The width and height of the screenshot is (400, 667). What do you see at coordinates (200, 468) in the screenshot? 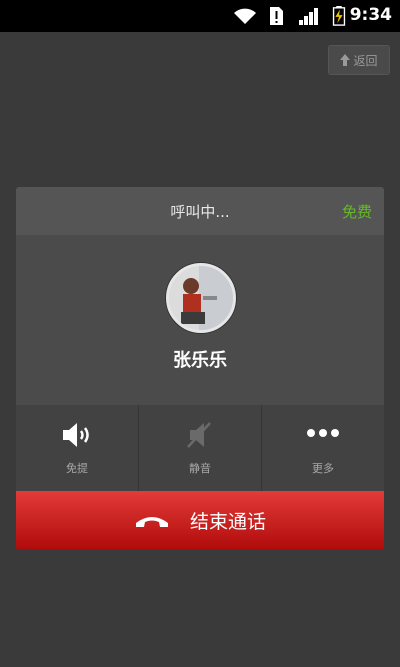
I see `mute-label: 静音` at bounding box center [200, 468].